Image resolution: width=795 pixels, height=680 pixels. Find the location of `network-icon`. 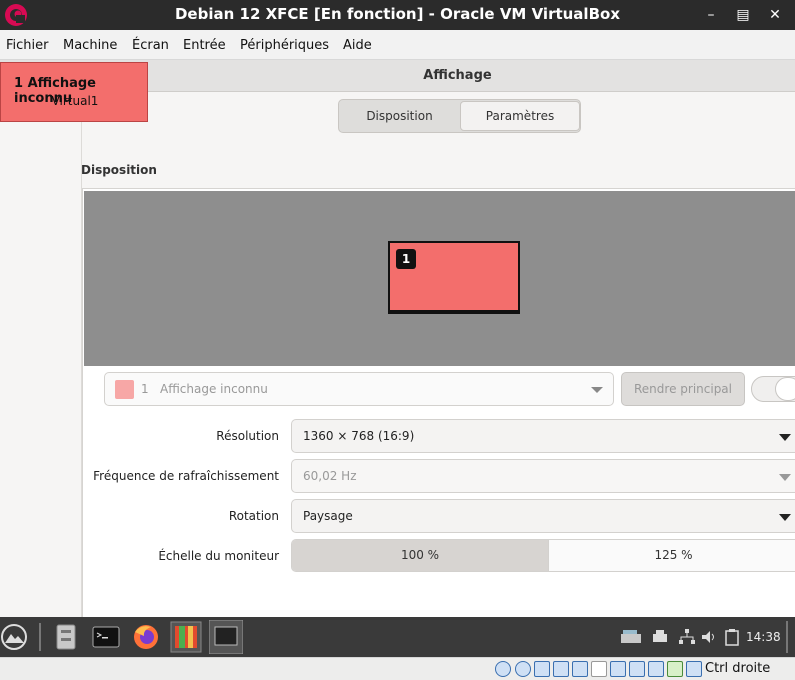

network-icon is located at coordinates (631, 637).